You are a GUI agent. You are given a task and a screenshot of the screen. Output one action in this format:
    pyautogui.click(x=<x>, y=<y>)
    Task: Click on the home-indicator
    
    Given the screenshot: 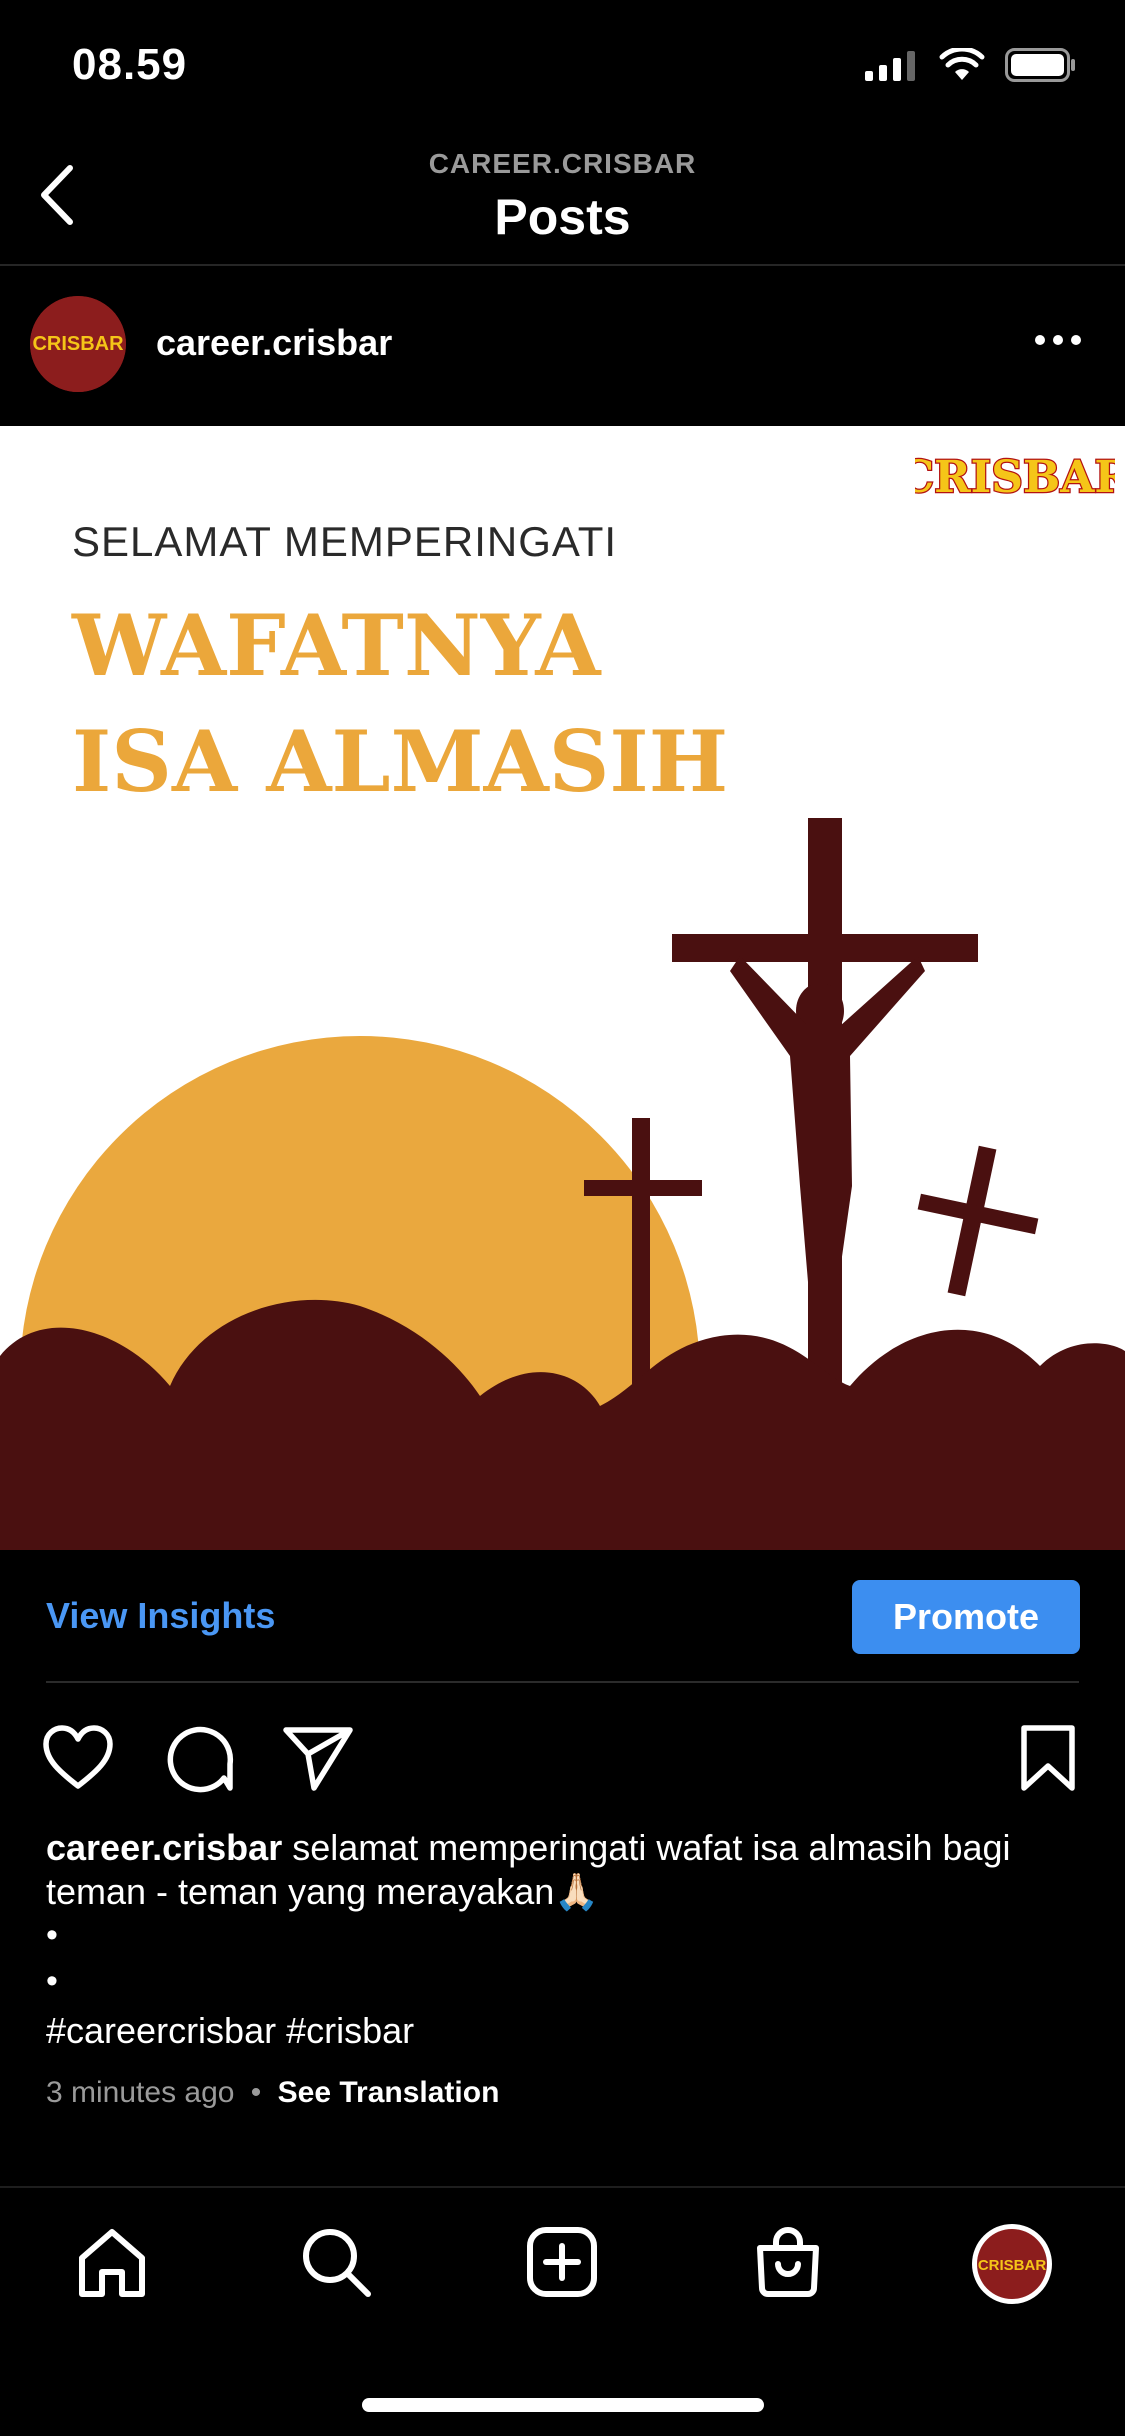 What is the action you would take?
    pyautogui.click(x=563, y=2405)
    